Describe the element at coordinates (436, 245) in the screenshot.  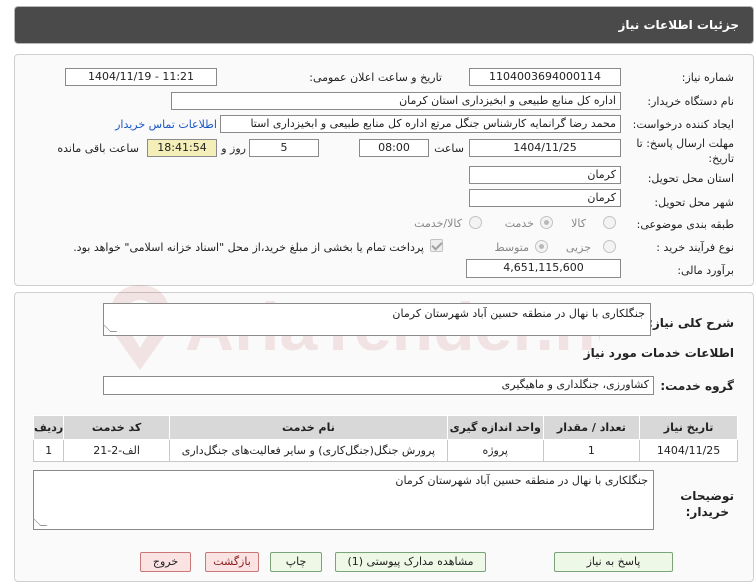
I see `treasury-payment-checkbox` at that location.